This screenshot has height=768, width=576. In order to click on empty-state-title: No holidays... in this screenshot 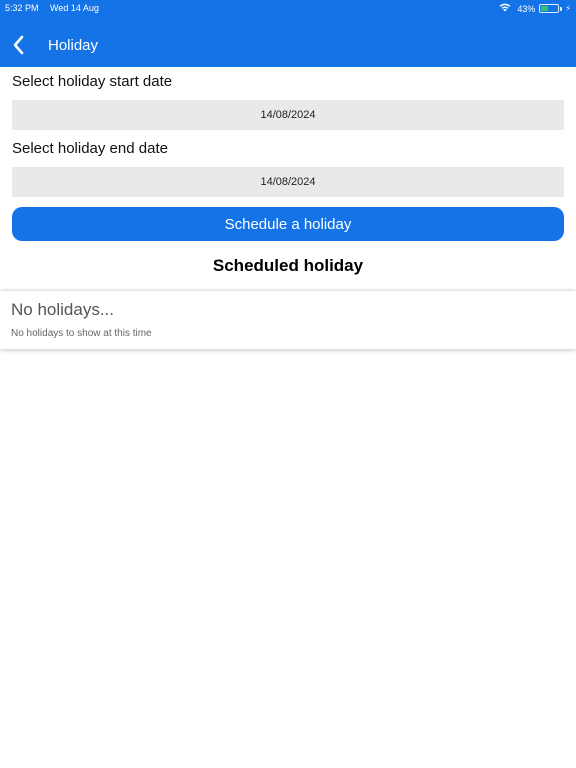, I will do `click(62, 309)`.